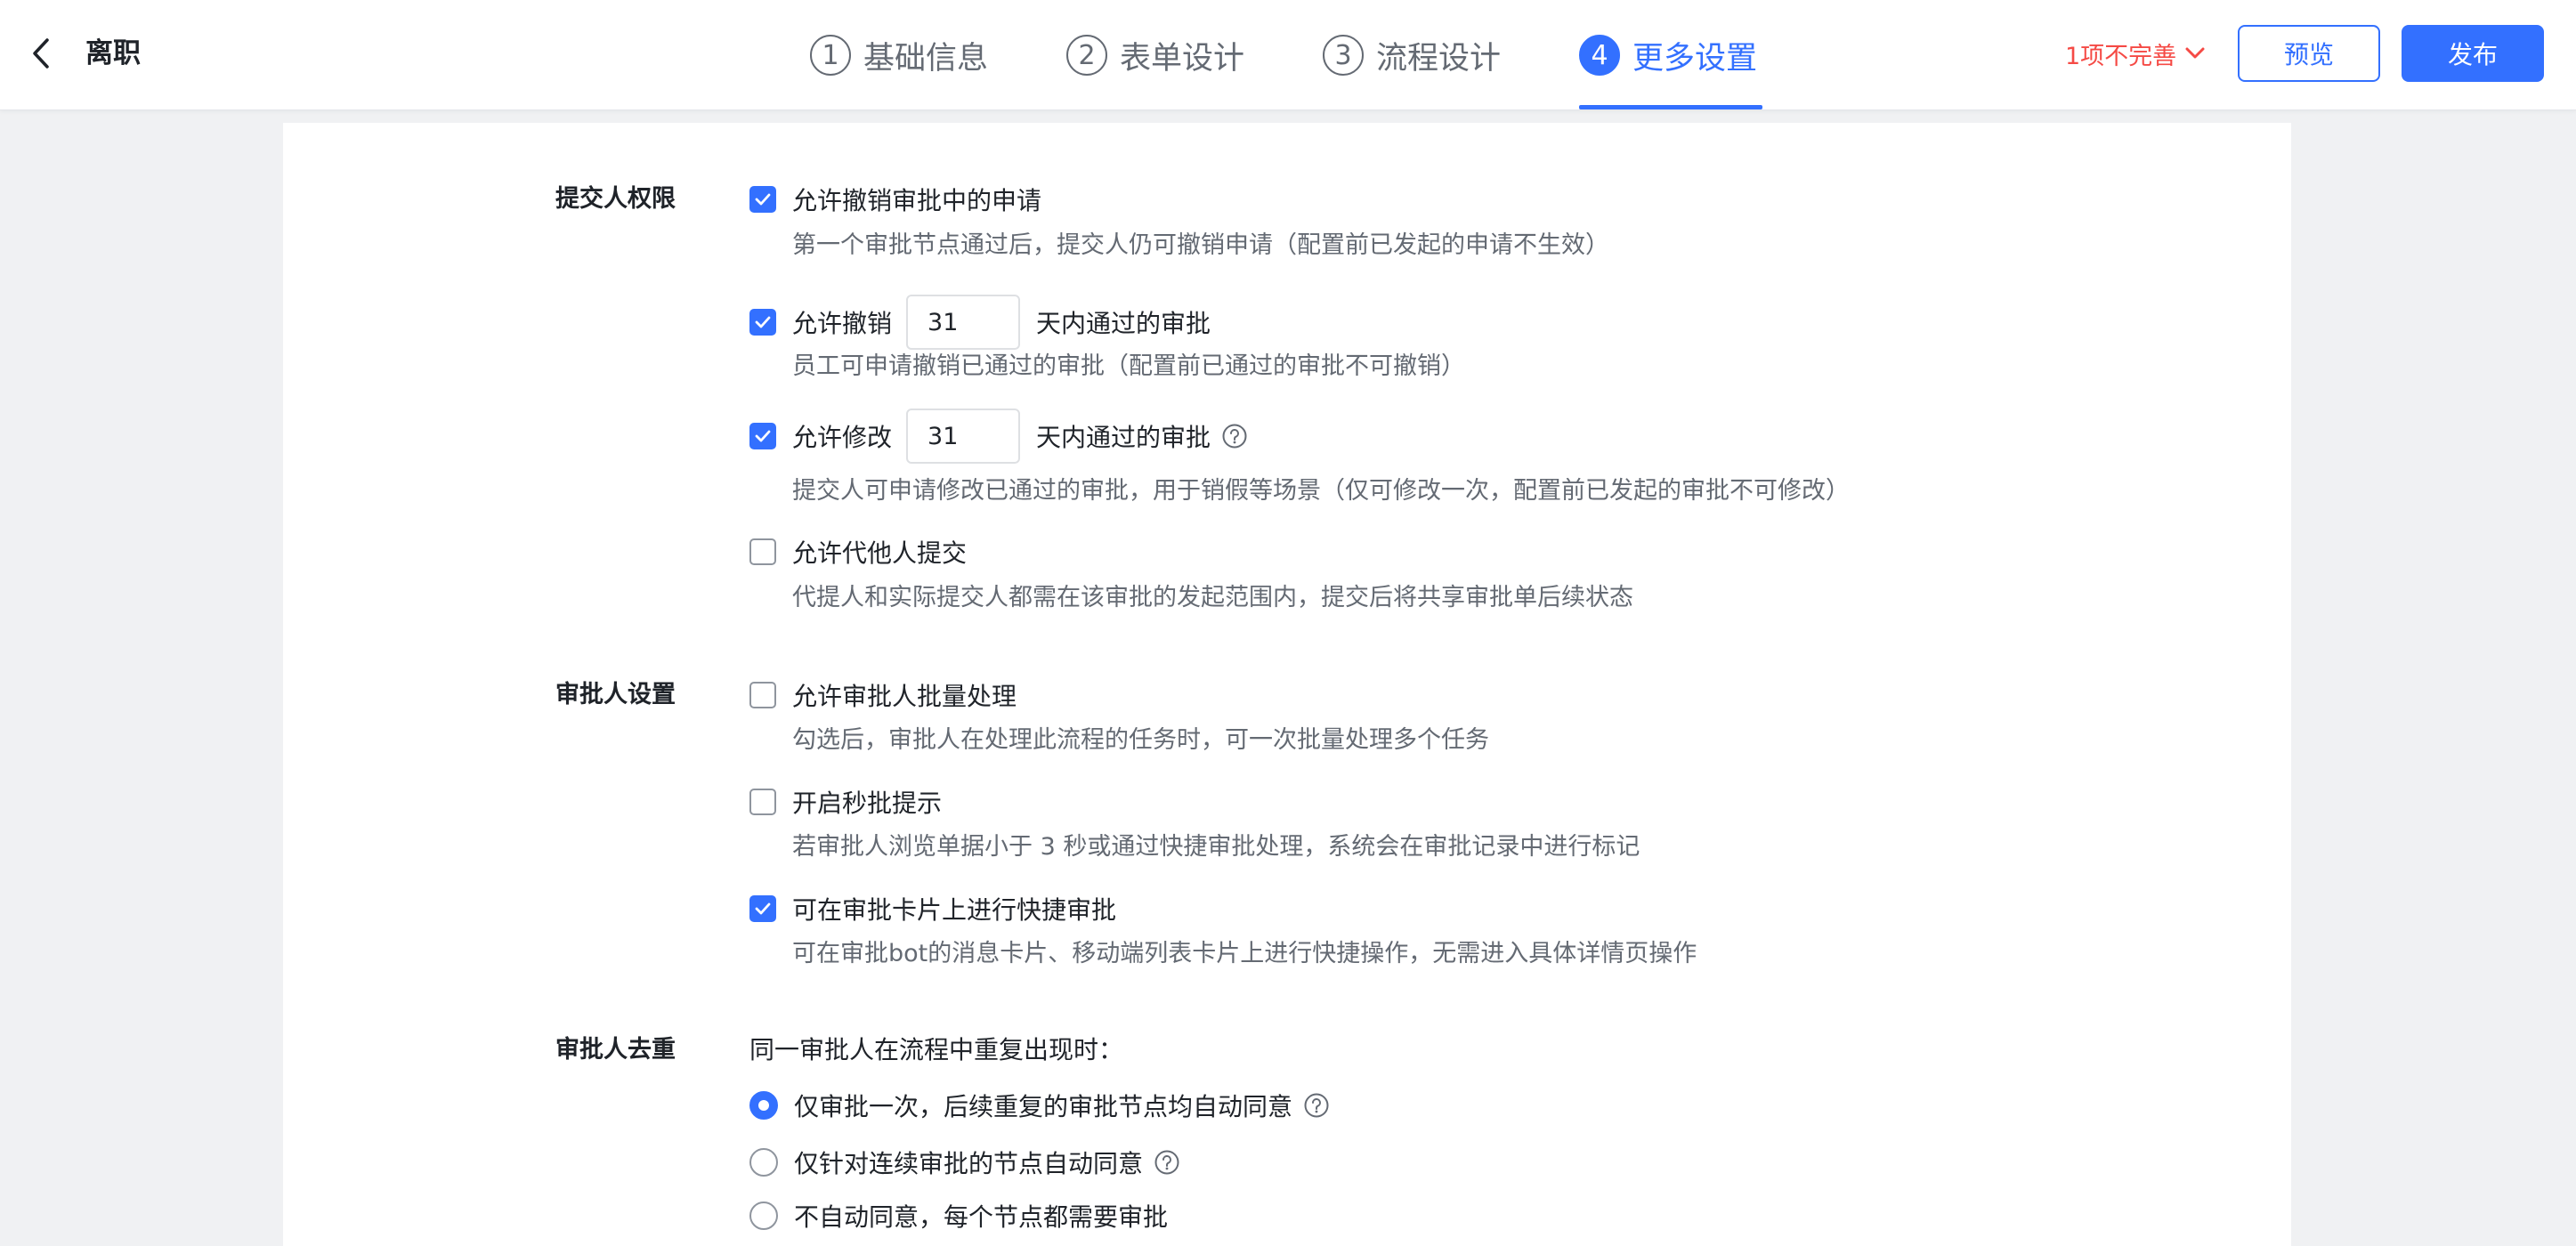  Describe the element at coordinates (969, 1164) in the screenshot. I see `option-label: 仅针对连续审批的节点自动同意` at that location.